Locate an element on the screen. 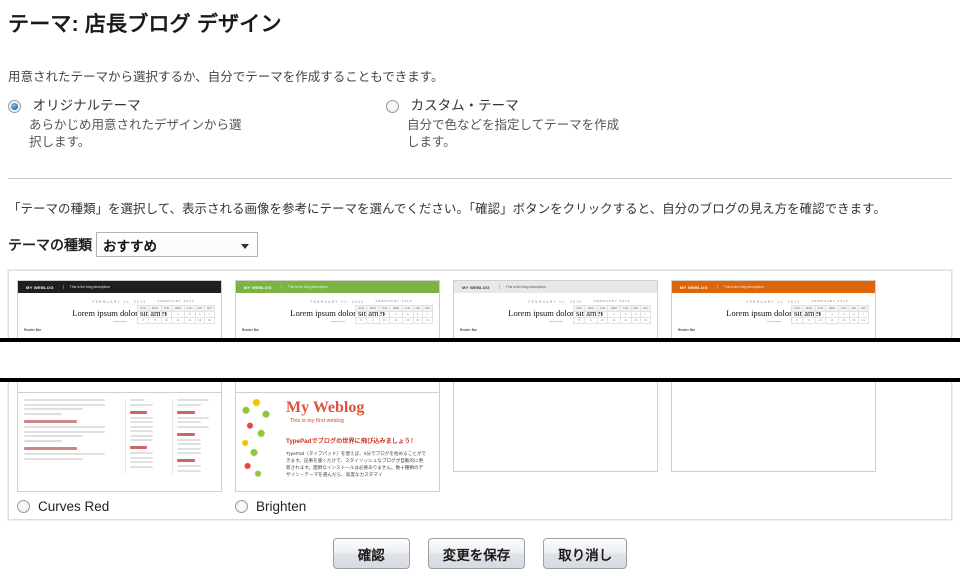 Image resolution: width=960 pixels, height=580 pixels. preview-blog-title: My Weblog is located at coordinates (325, 407).